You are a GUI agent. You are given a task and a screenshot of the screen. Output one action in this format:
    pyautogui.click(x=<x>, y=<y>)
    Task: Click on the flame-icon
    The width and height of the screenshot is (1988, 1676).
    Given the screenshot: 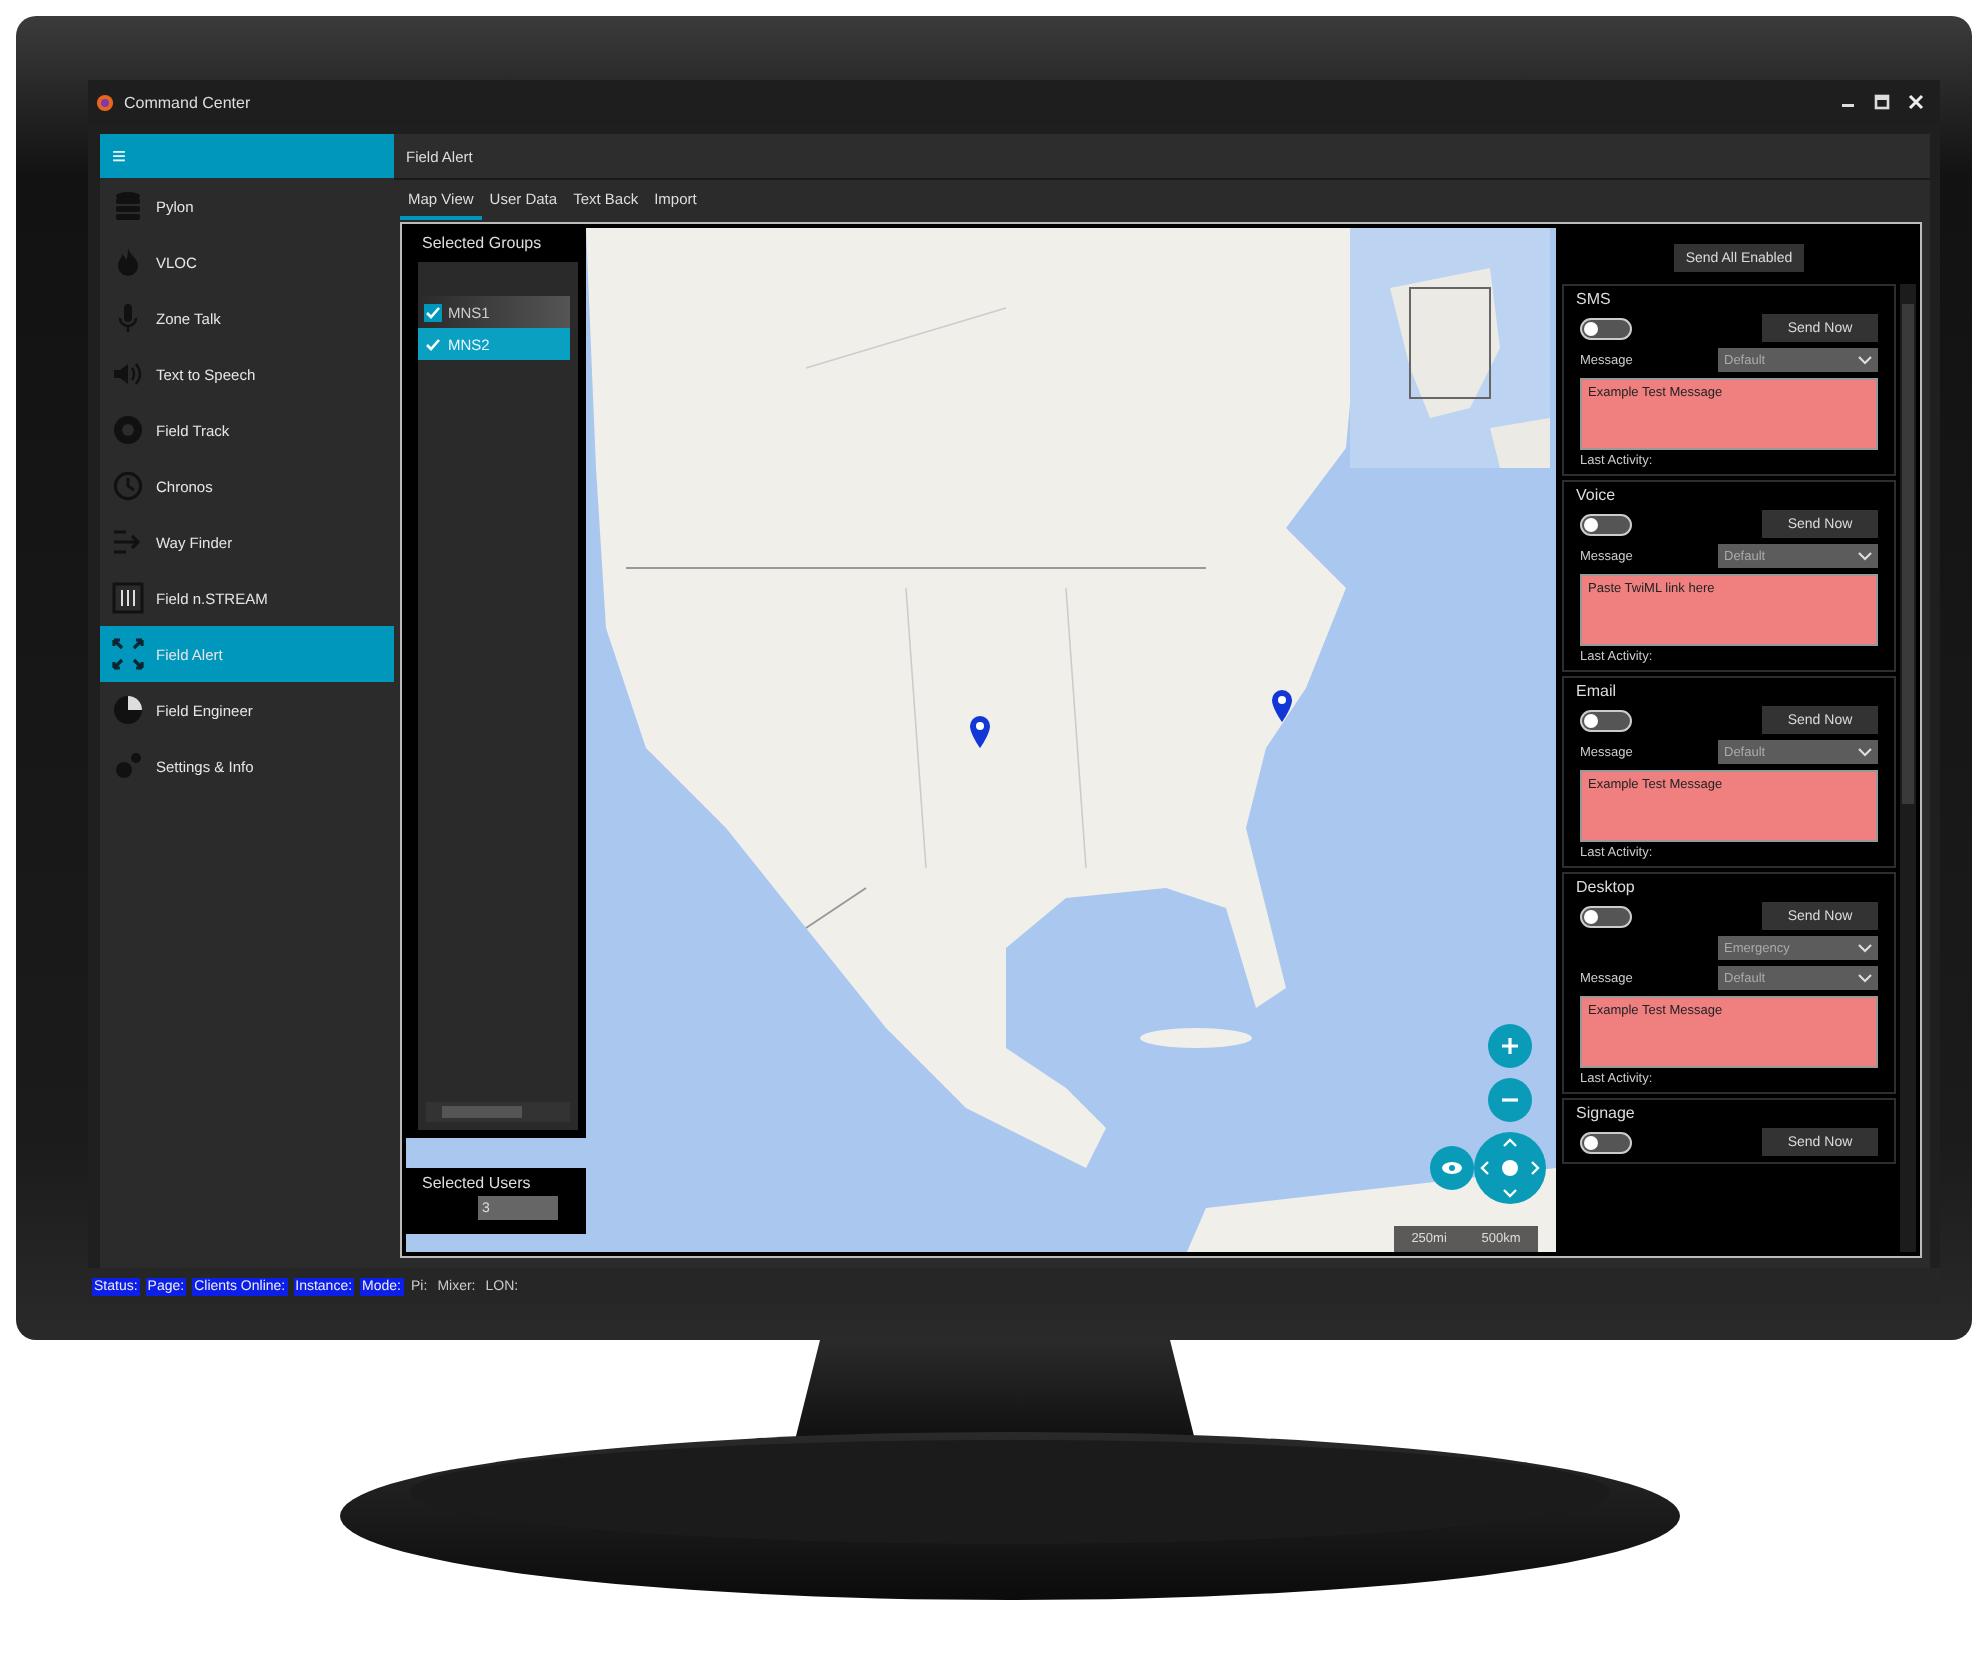 What is the action you would take?
    pyautogui.click(x=128, y=262)
    